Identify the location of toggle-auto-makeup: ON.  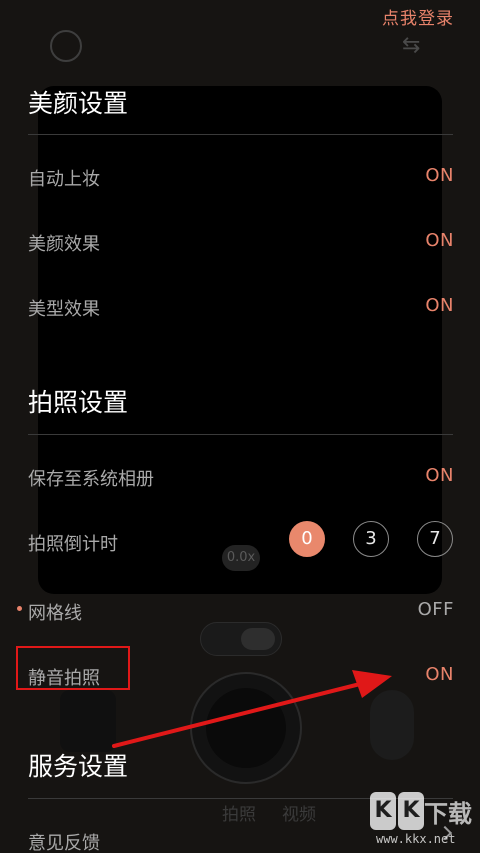
(439, 175).